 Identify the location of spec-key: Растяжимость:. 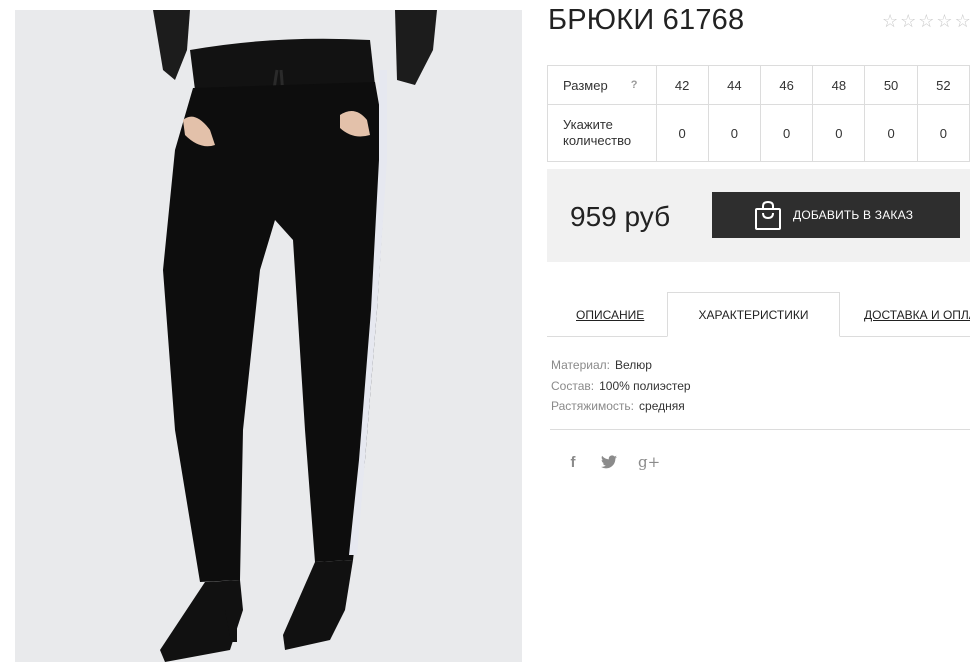
(593, 406).